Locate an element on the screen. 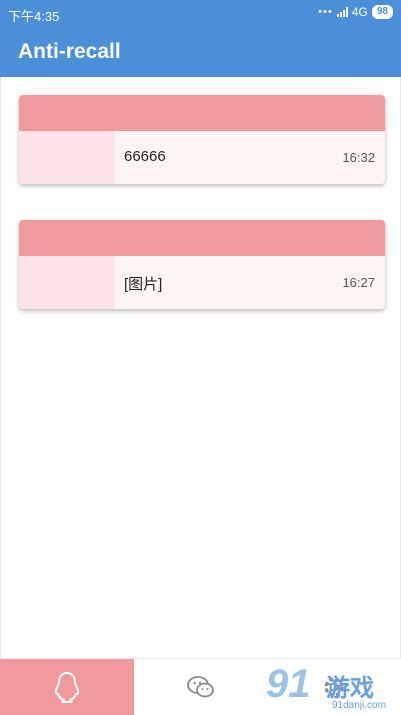 The width and height of the screenshot is (401, 715). message-text: 66666 is located at coordinates (145, 156).